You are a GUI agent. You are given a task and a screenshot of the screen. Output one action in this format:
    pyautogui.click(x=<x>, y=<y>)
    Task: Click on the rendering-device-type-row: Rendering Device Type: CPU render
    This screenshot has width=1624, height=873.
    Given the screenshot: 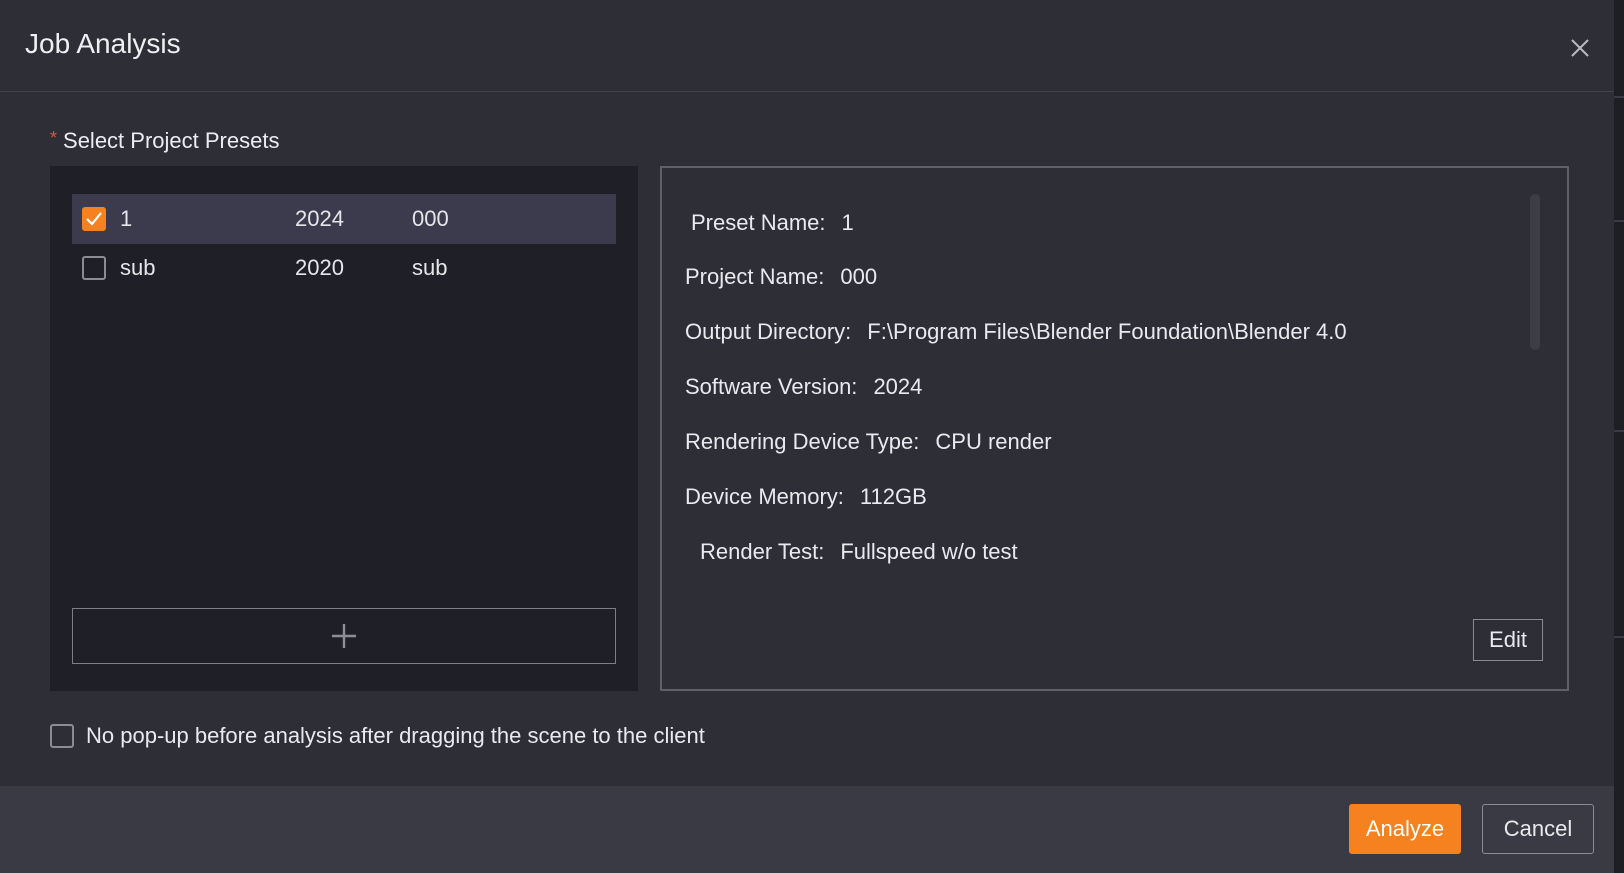 What is the action you would take?
    pyautogui.click(x=868, y=442)
    